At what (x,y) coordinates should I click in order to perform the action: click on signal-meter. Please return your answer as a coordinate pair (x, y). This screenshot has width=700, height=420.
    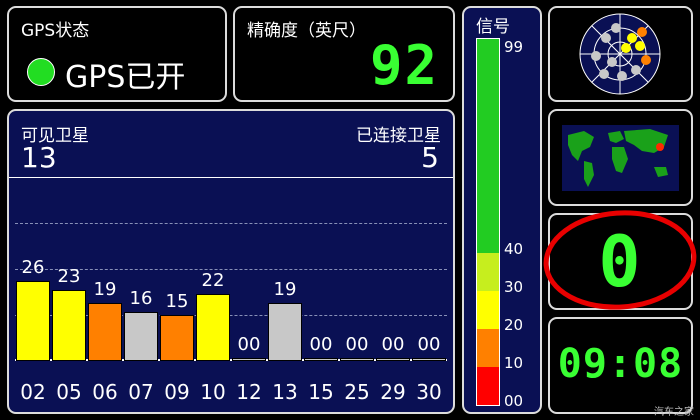
    Looking at the image, I should click on (488, 222).